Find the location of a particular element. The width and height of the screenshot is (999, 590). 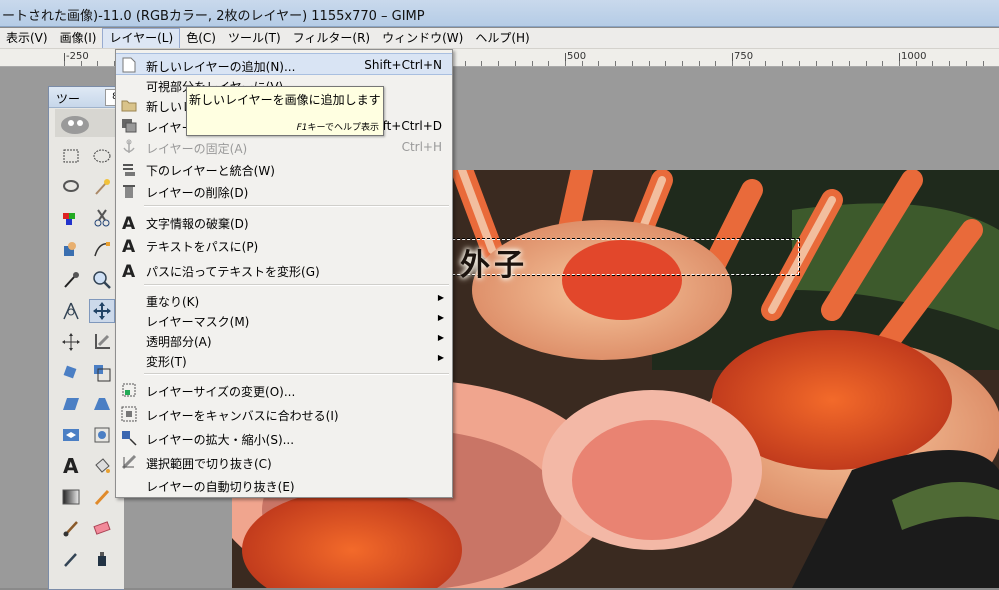

tooltip: 新しいレイヤーを画像に追加します F1キーでヘルプ表示 is located at coordinates (285, 111).